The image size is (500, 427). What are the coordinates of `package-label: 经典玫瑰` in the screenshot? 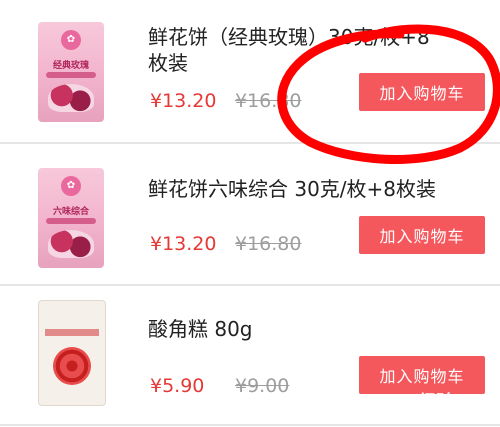 It's located at (70, 66).